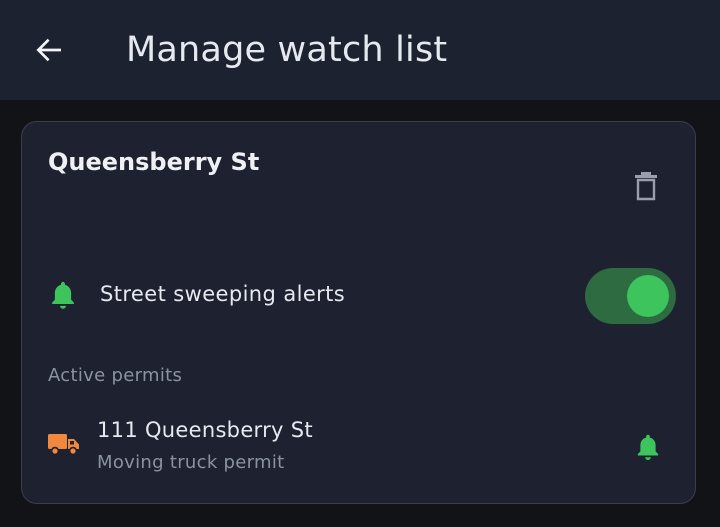 The height and width of the screenshot is (527, 720). I want to click on trash-icon, so click(646, 188).